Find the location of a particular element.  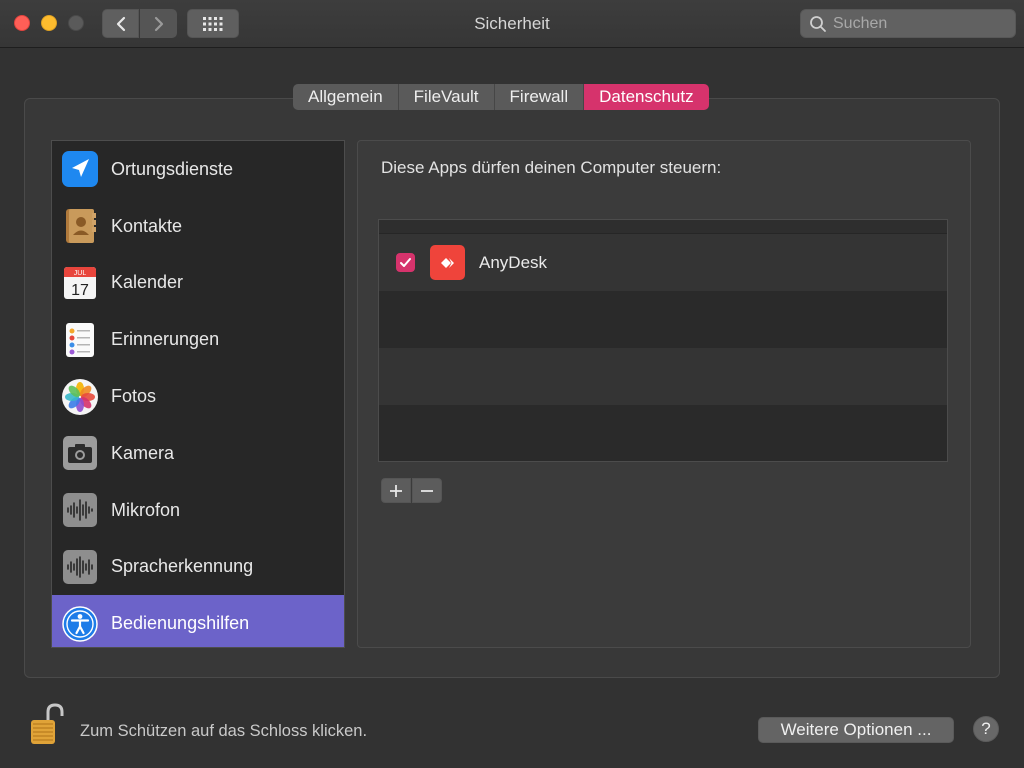

sidebar-item-fotos: Fotos is located at coordinates (198, 396).